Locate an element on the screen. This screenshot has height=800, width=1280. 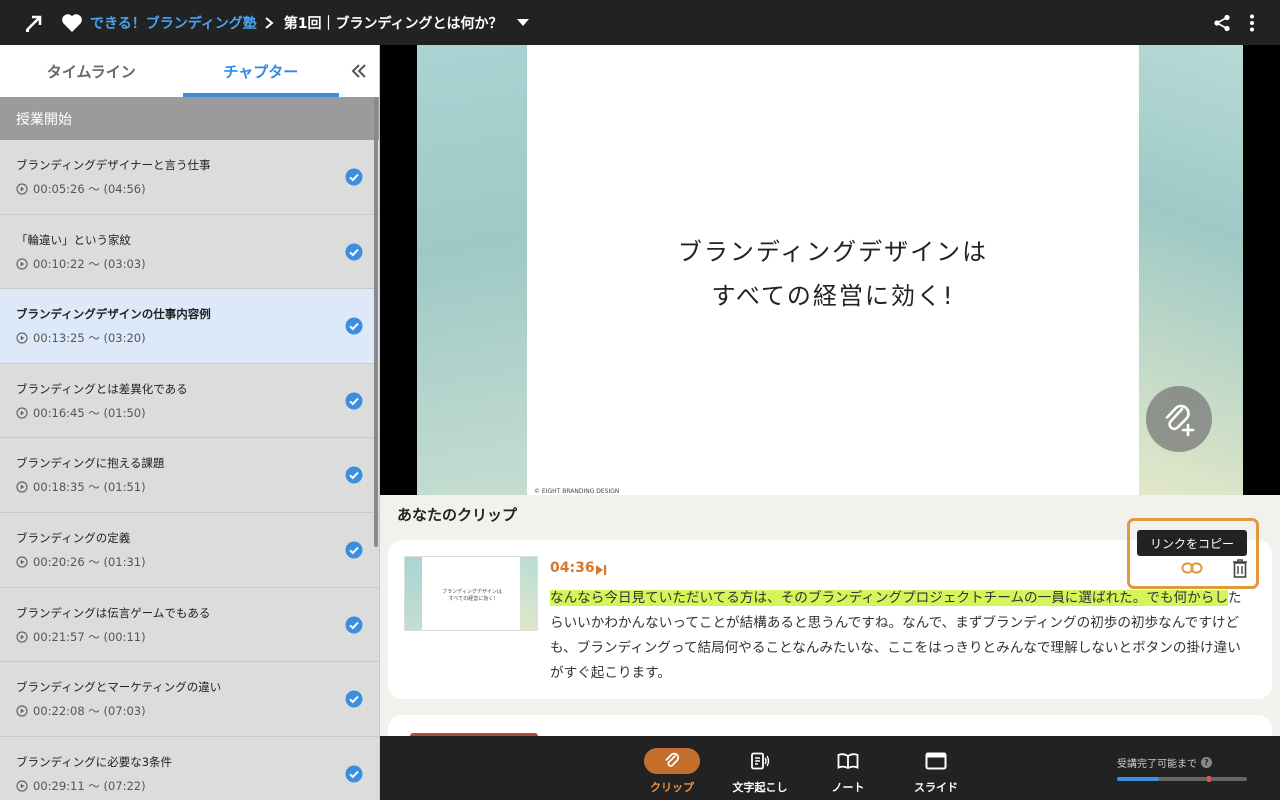
completion-progress: 受講完了可能まで ? is located at coordinates (1183, 768).